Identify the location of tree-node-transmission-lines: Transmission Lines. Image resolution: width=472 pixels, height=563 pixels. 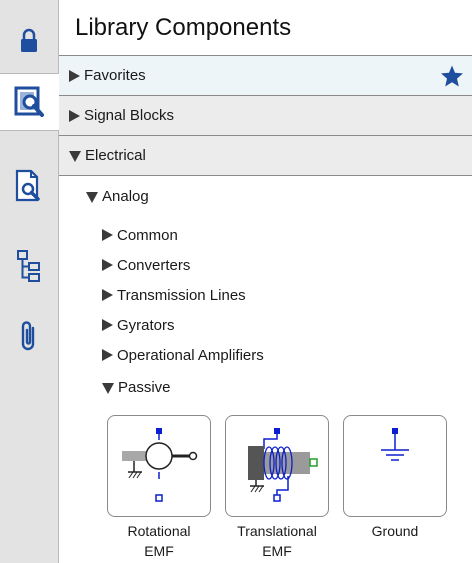
(174, 295).